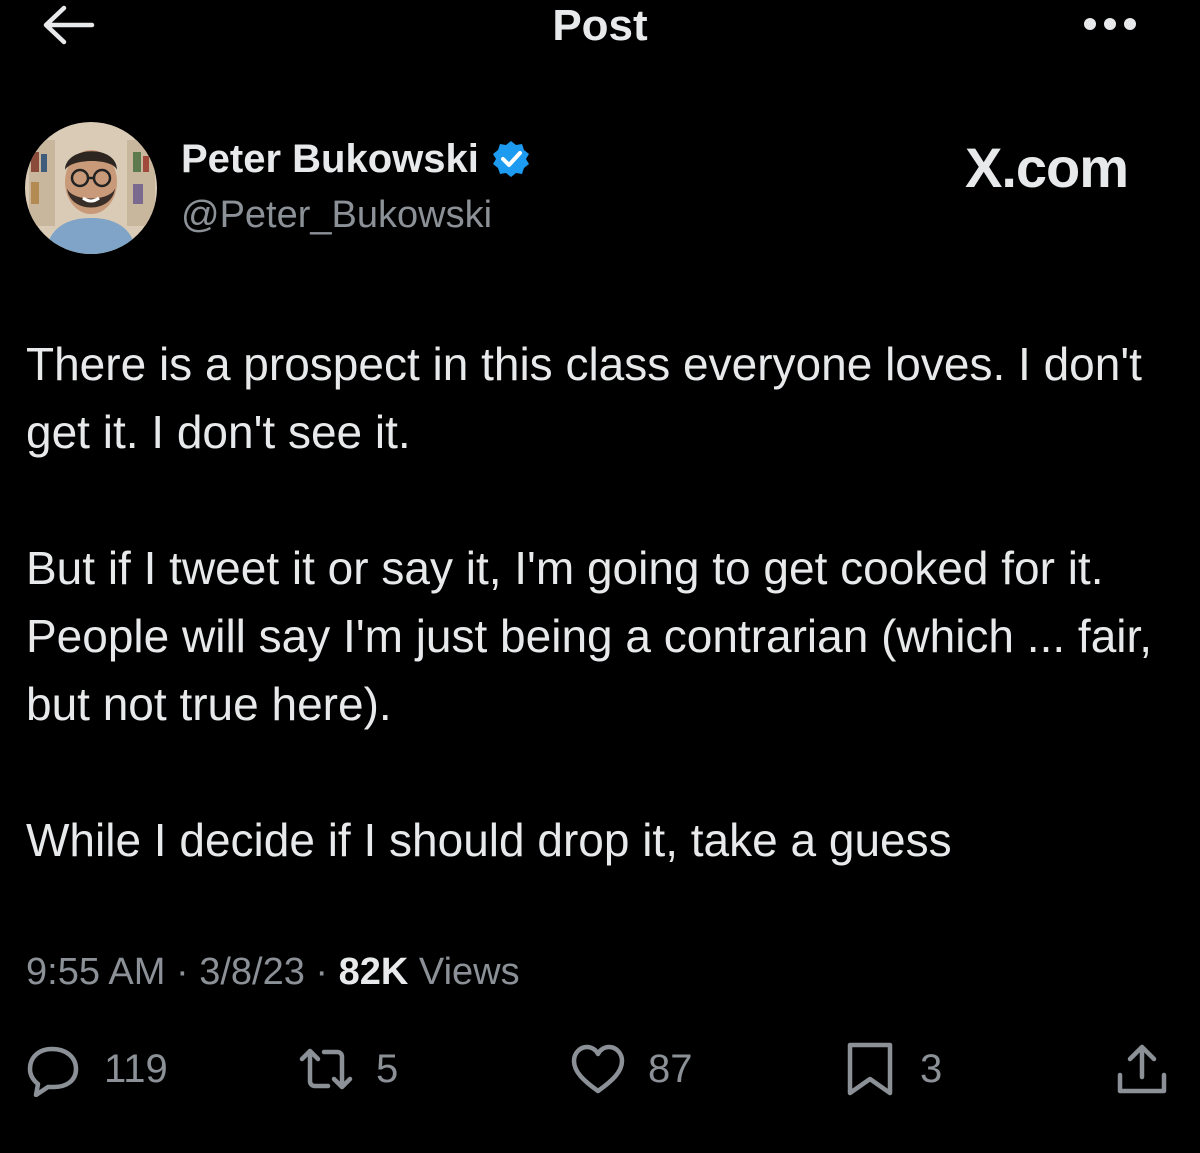 The image size is (1200, 1153). I want to click on heart-icon, so click(598, 1069).